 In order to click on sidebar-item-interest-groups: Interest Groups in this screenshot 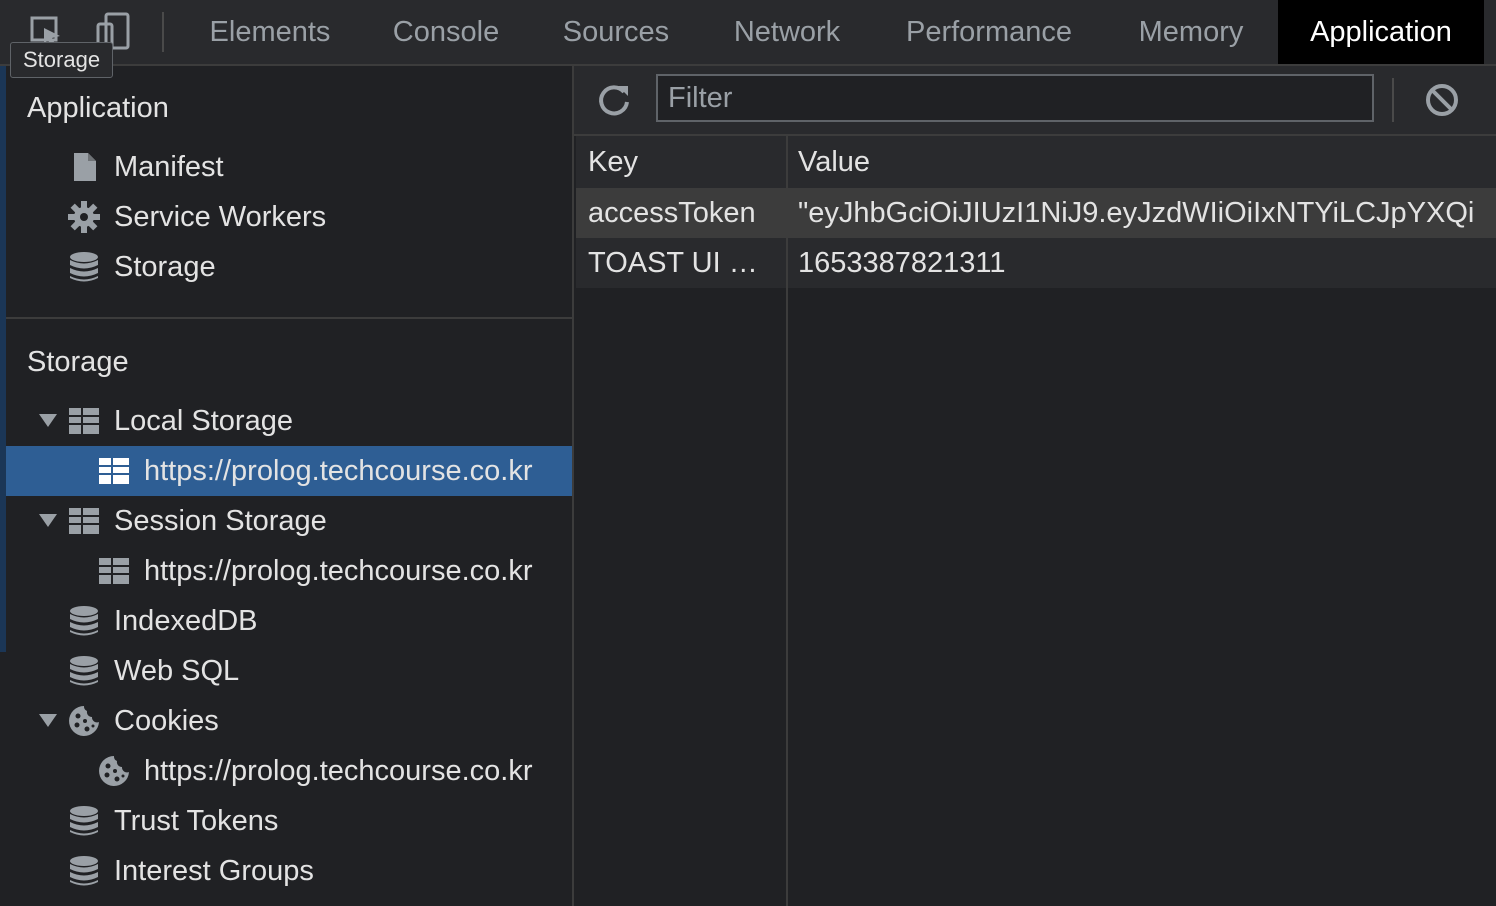, I will do `click(289, 871)`.